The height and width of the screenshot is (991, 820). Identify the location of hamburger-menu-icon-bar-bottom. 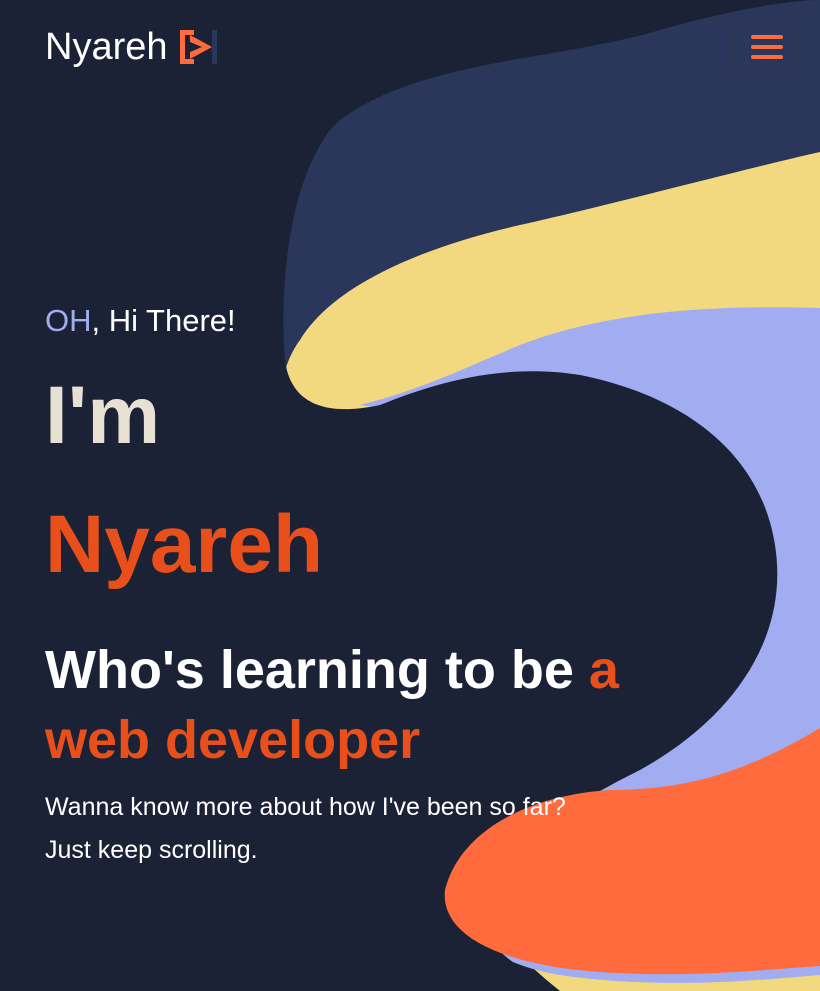
(766, 56).